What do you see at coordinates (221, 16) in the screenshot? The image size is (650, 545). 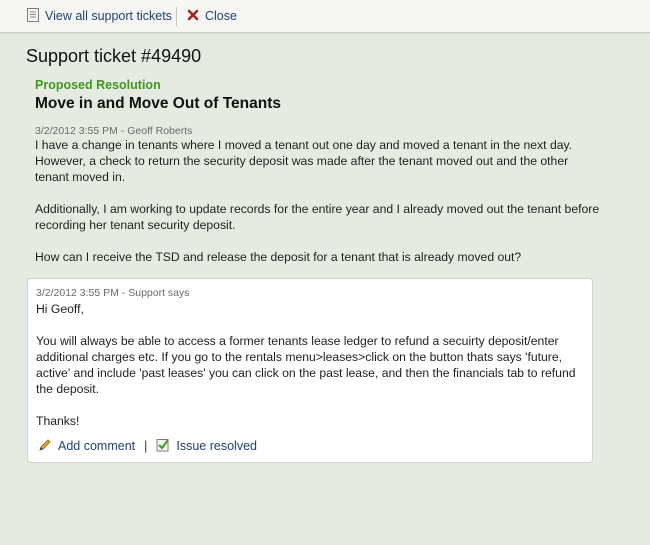 I see `close-label: Close` at bounding box center [221, 16].